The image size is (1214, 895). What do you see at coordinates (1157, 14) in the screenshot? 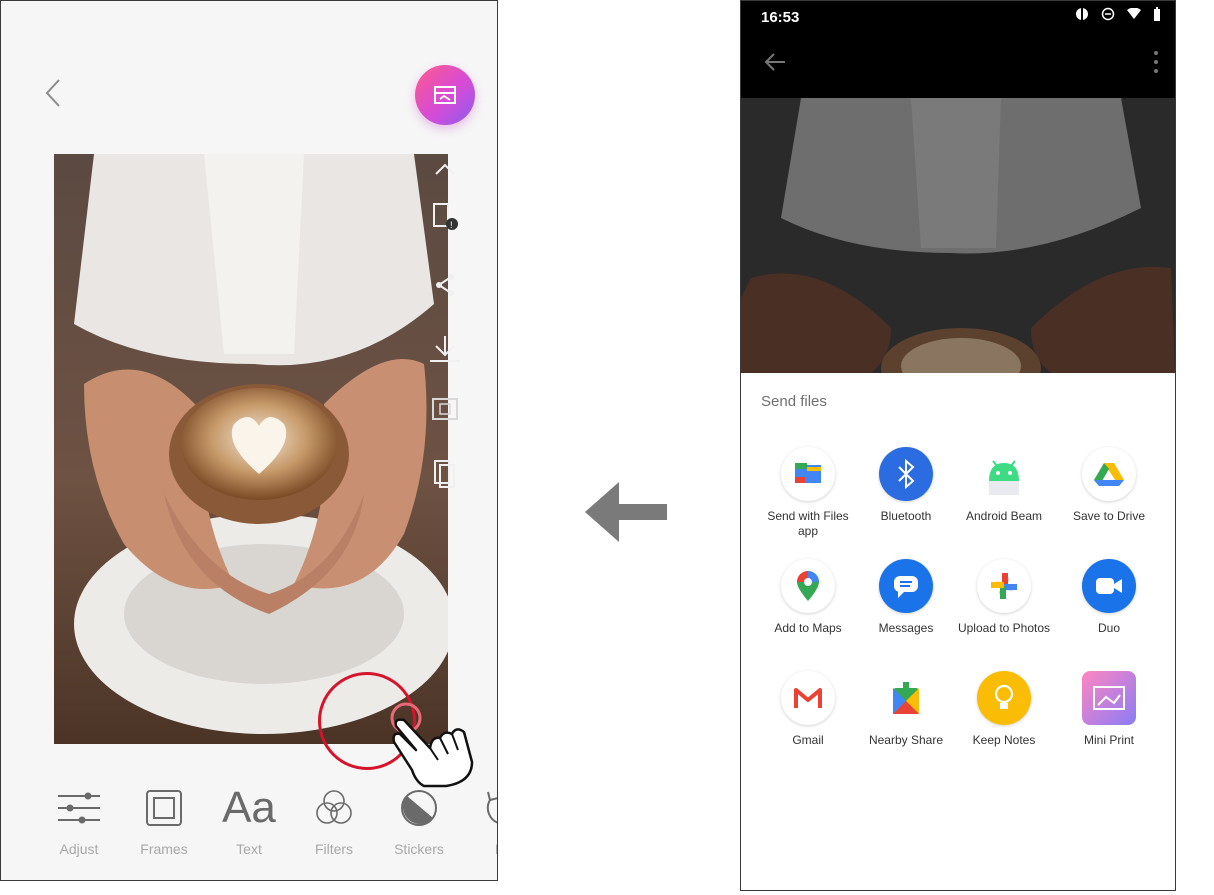
I see `battery-icon` at bounding box center [1157, 14].